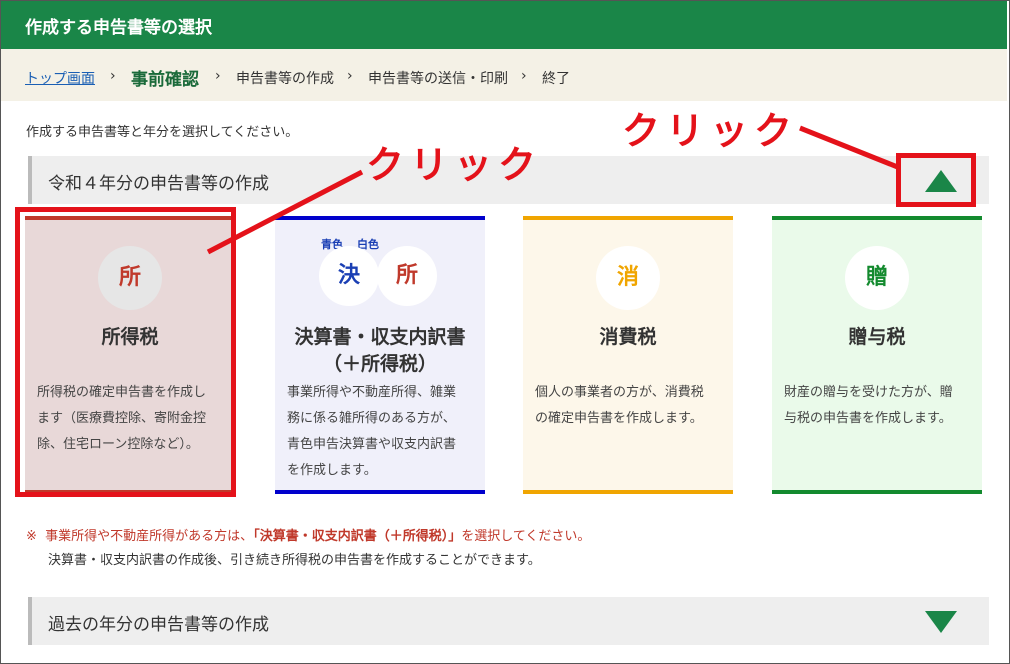  What do you see at coordinates (553, 190) in the screenshot?
I see `annotation-arrows` at bounding box center [553, 190].